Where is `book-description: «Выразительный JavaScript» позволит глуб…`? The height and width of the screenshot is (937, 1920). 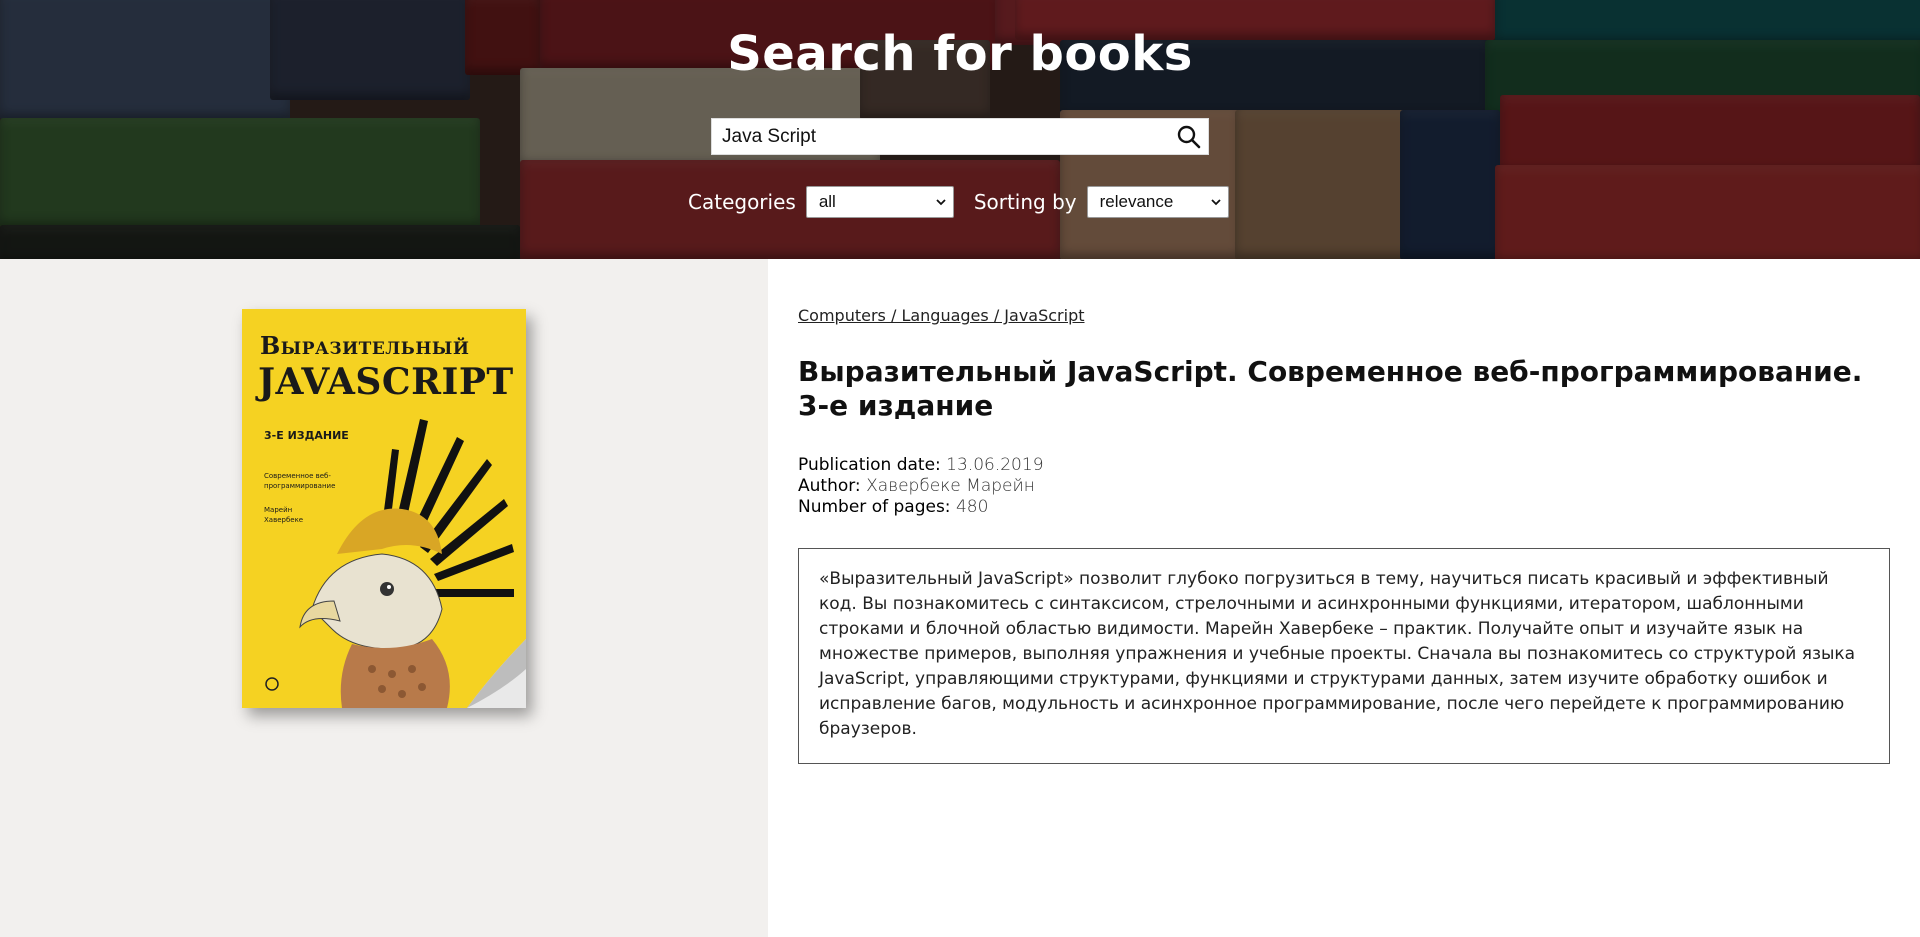
book-description: «Выразительный JavaScript» позволит глуб… is located at coordinates (1344, 656).